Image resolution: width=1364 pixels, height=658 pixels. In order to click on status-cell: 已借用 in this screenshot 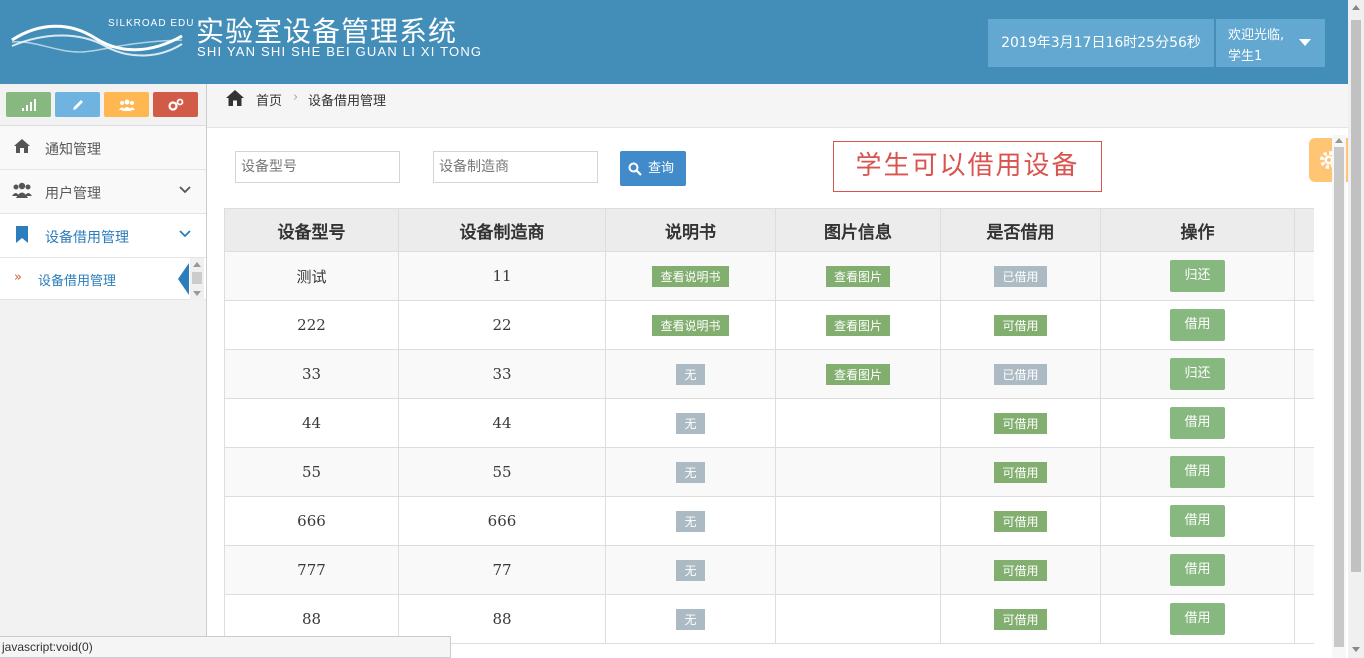, I will do `click(1020, 276)`.